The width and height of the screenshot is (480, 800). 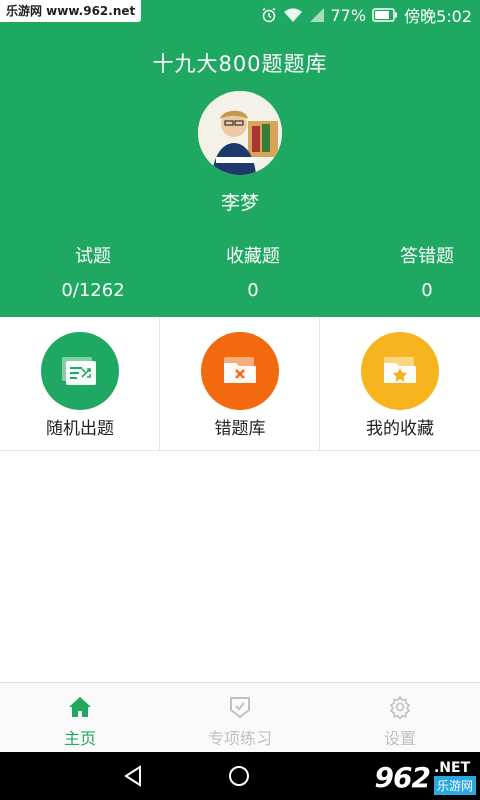 What do you see at coordinates (413, 271) in the screenshot?
I see `stat-wrong: 答错题 0` at bounding box center [413, 271].